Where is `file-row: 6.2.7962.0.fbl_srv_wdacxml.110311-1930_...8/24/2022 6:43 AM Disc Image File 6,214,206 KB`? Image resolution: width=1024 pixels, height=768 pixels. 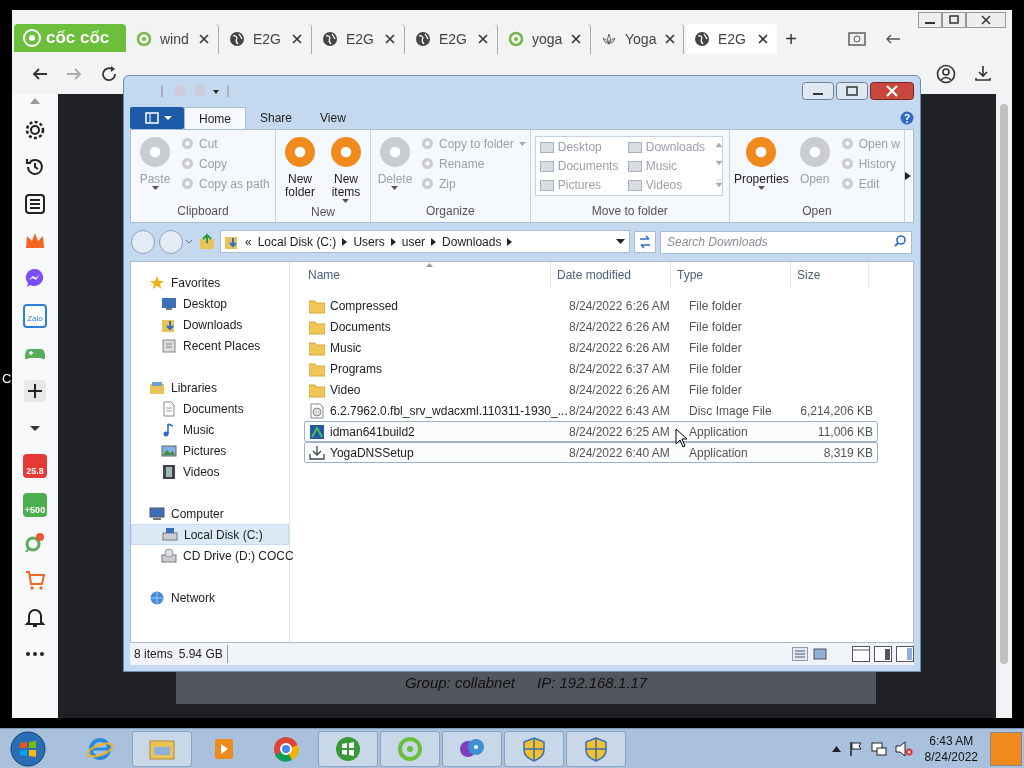 file-row: 6.2.7962.0.fbl_srv_wdacxml.110311-1930_...8/24/2022 6:43 AM Disc Image File 6,214,206 KB is located at coordinates (591, 410).